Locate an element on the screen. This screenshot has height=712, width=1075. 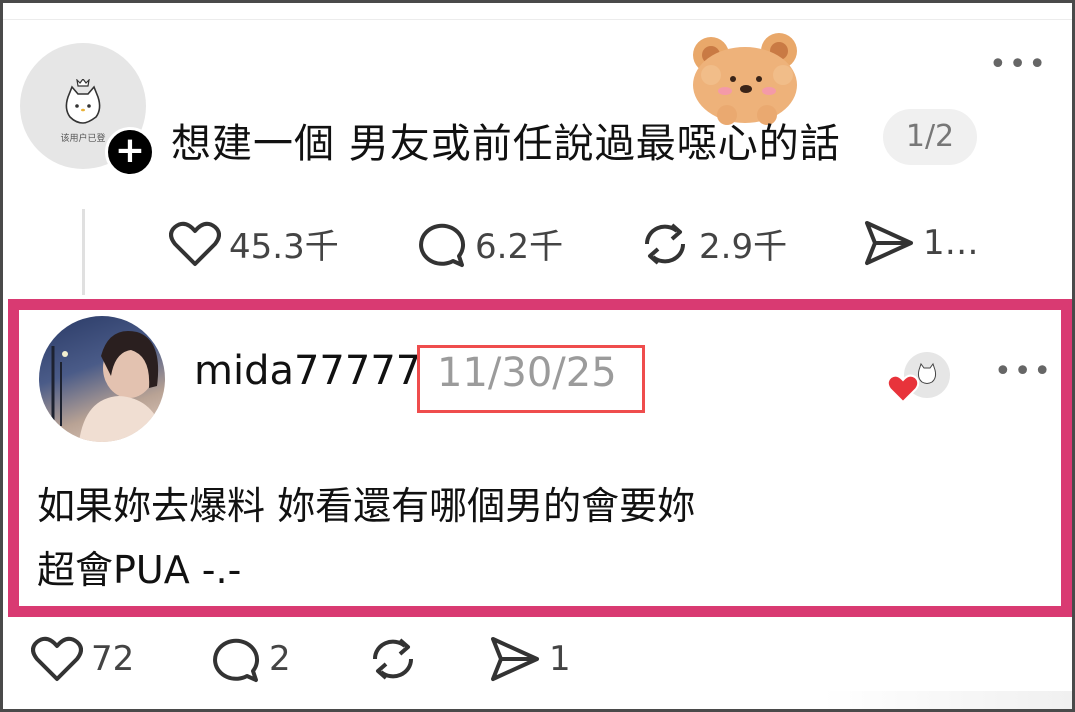
reply-repost-button is located at coordinates (397, 659).